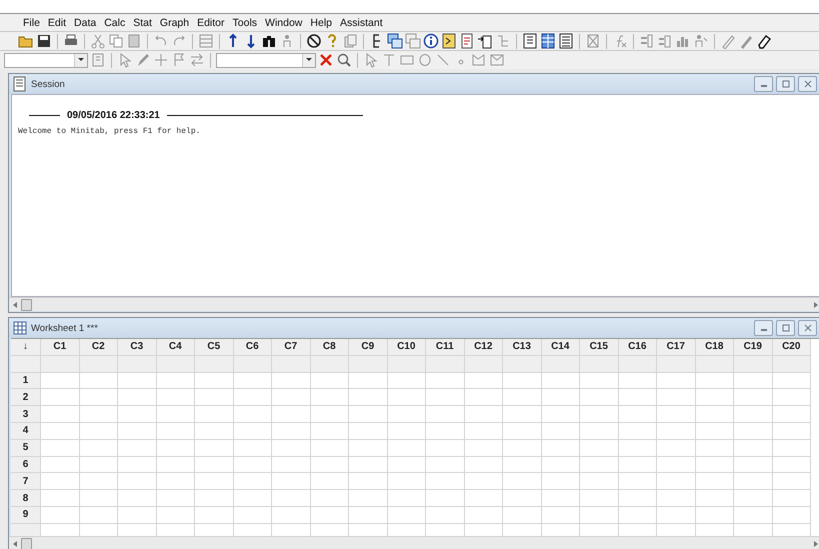 This screenshot has height=549, width=819. What do you see at coordinates (665, 41) in the screenshot?
I see `bars-icon` at bounding box center [665, 41].